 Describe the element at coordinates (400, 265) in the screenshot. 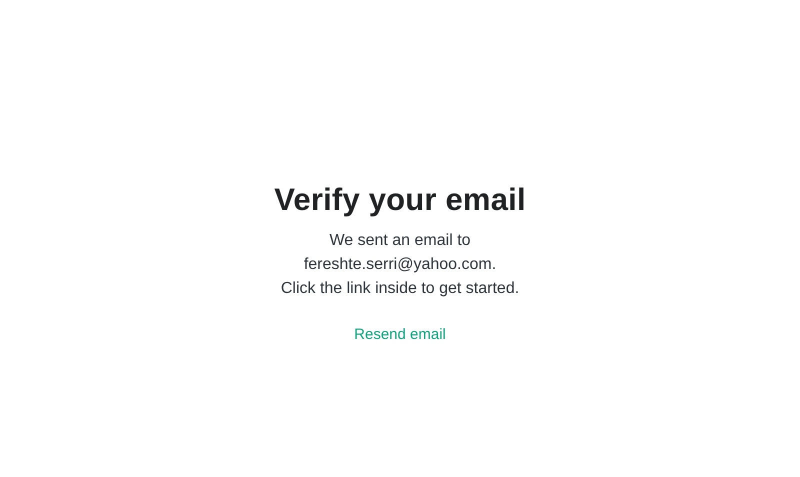

I see `message-text: We sent an email to fereshte.serri@yahoo.com. Click the link inside to get started.` at that location.